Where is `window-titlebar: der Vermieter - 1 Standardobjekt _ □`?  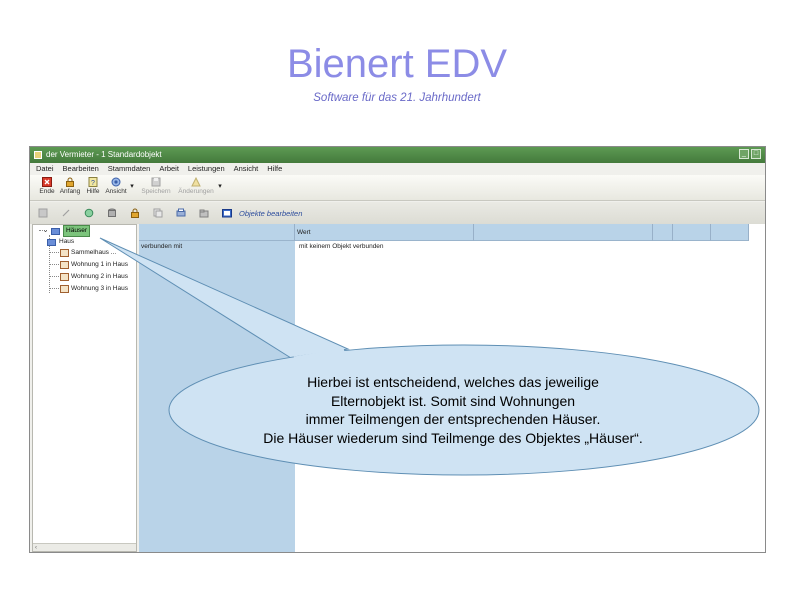 window-titlebar: der Vermieter - 1 Standardobjekt _ □ is located at coordinates (397, 155).